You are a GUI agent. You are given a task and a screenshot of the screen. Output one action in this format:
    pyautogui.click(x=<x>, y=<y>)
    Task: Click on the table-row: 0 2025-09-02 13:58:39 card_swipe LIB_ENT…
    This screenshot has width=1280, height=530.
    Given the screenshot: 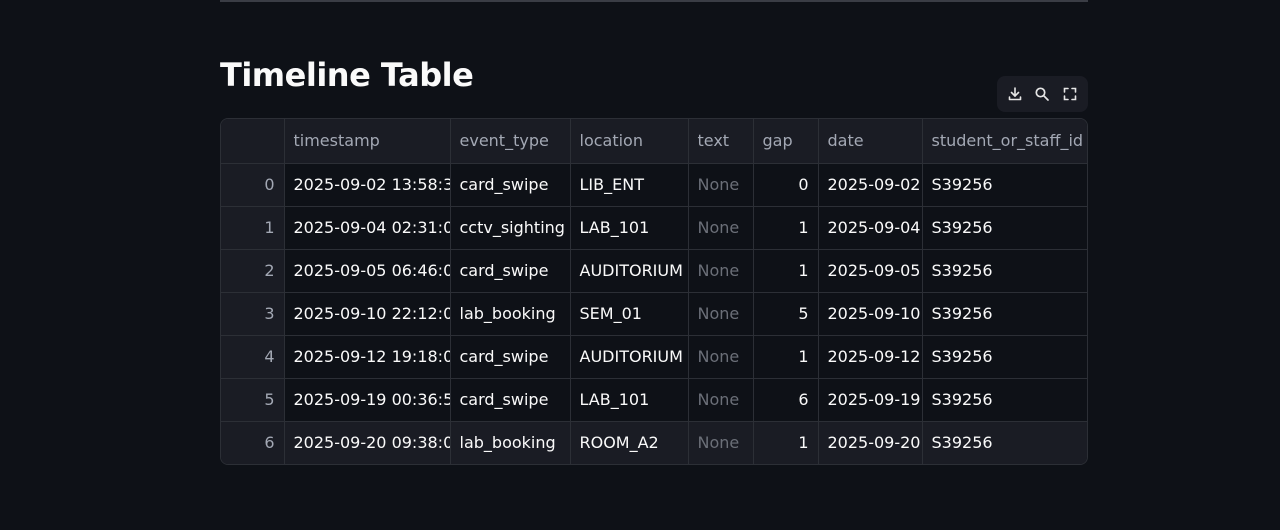 What is the action you would take?
    pyautogui.click(x=654, y=185)
    